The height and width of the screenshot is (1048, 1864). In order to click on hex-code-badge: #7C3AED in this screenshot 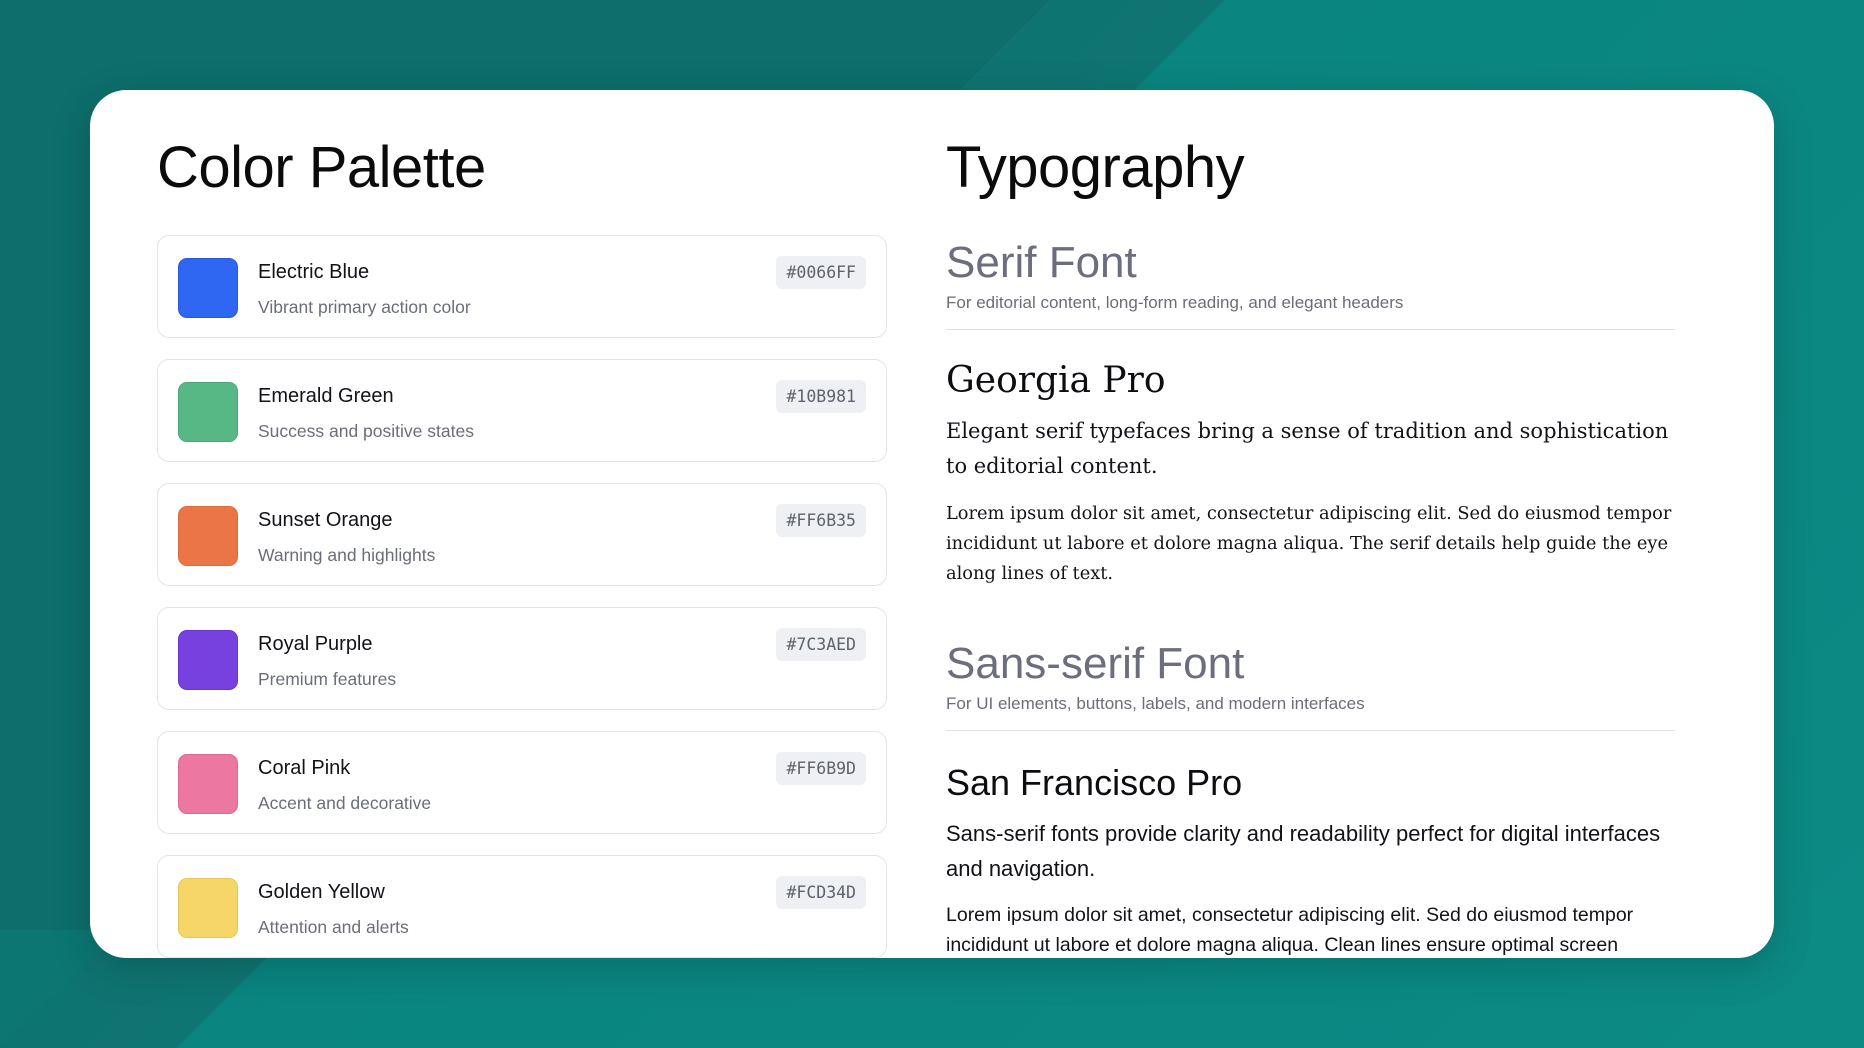, I will do `click(821, 644)`.